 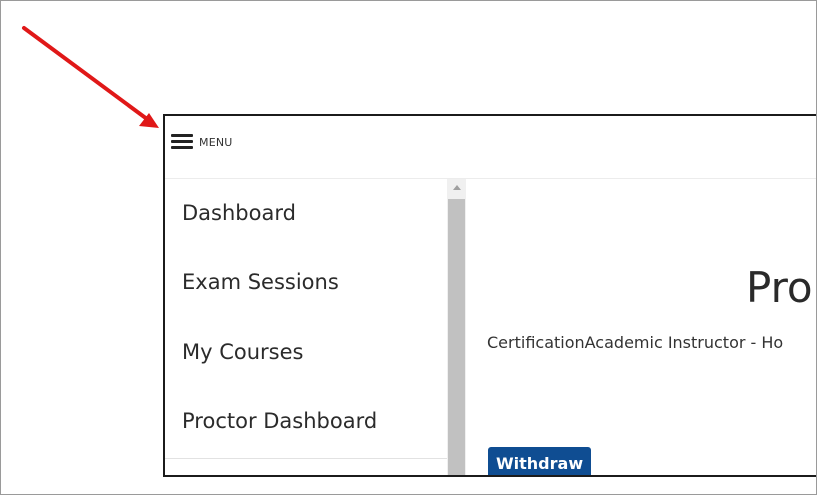 I want to click on sidebar-item-my-courses: My Courses, so click(x=242, y=352).